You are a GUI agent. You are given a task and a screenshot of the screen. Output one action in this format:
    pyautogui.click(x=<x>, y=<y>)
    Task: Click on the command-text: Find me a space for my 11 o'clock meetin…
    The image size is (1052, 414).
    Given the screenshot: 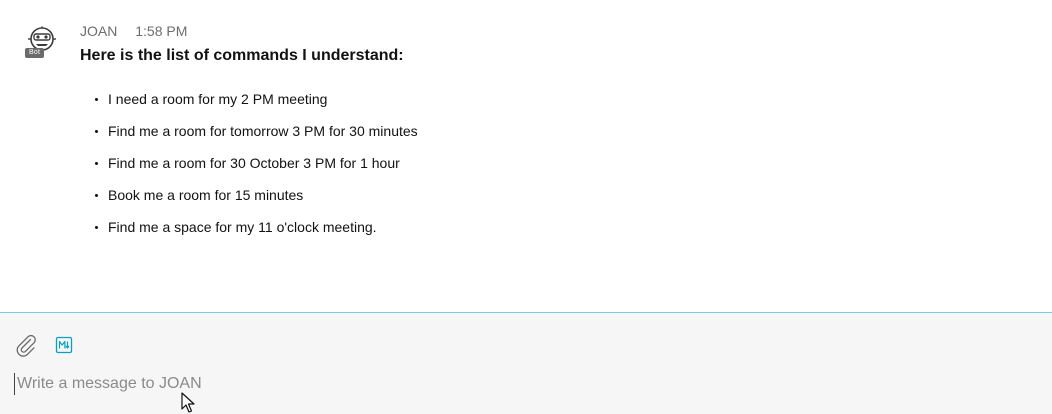 What is the action you would take?
    pyautogui.click(x=242, y=227)
    